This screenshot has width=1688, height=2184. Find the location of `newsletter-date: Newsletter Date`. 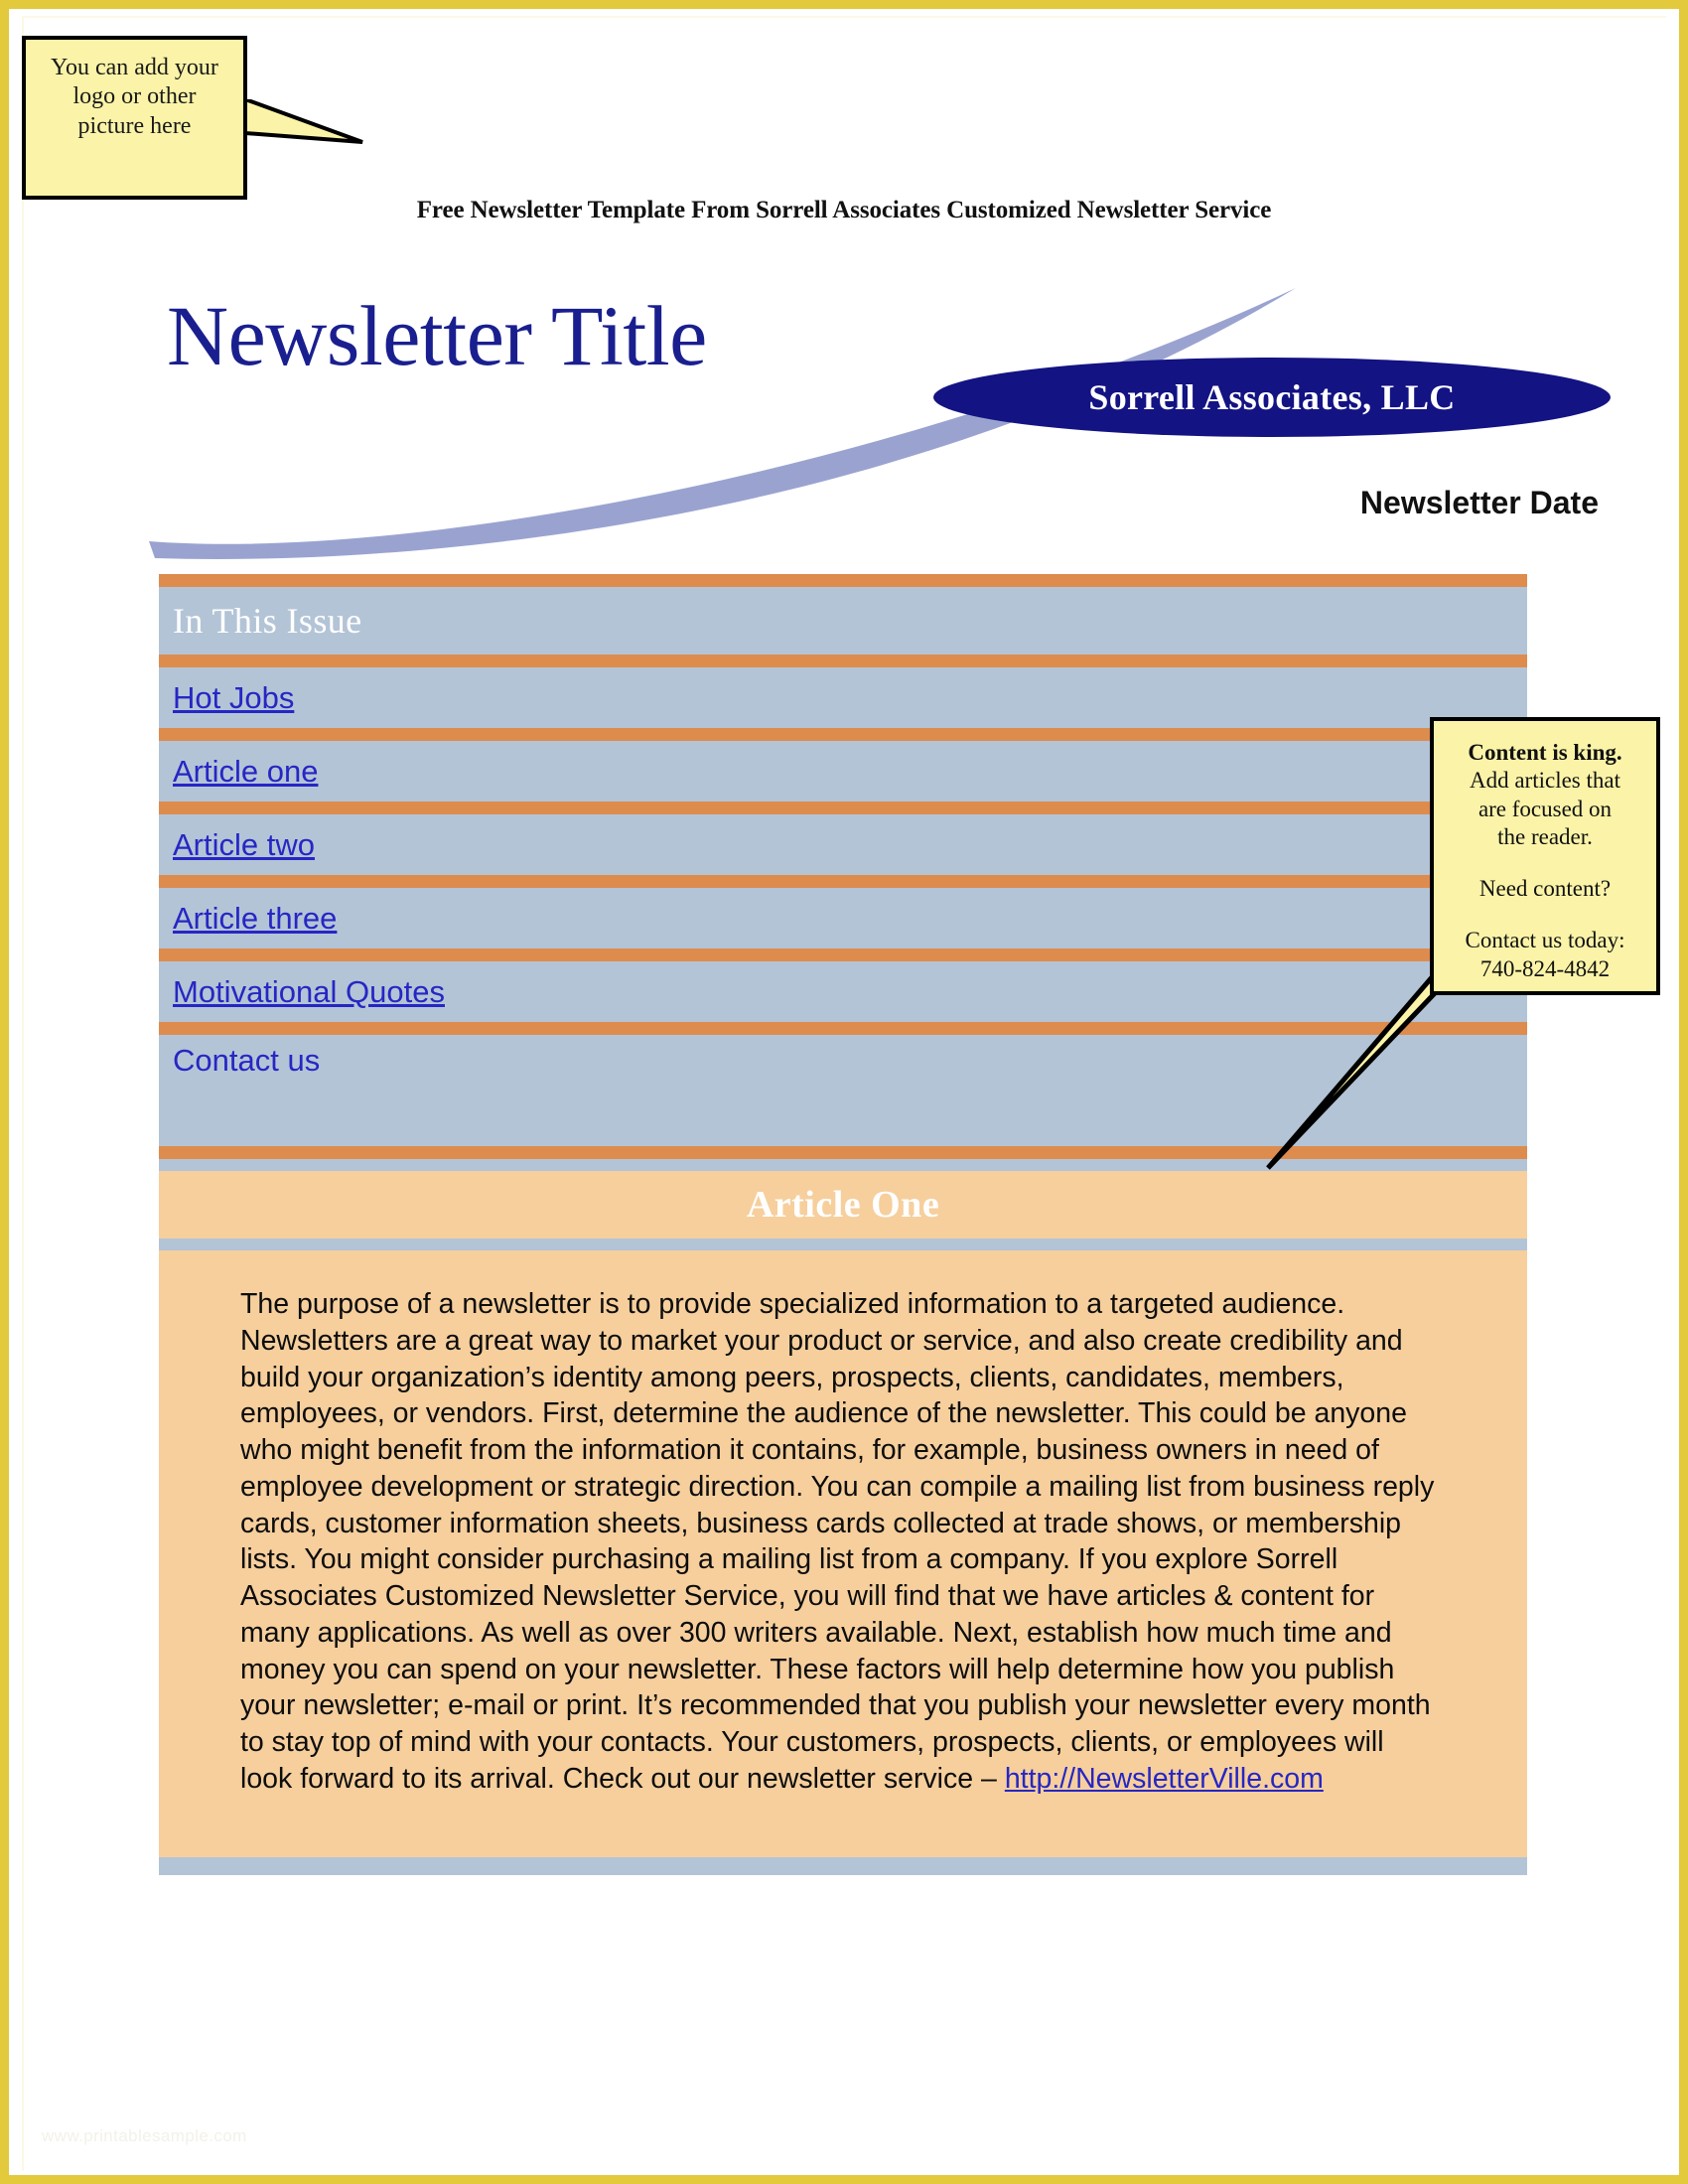

newsletter-date: Newsletter Date is located at coordinates (1479, 502).